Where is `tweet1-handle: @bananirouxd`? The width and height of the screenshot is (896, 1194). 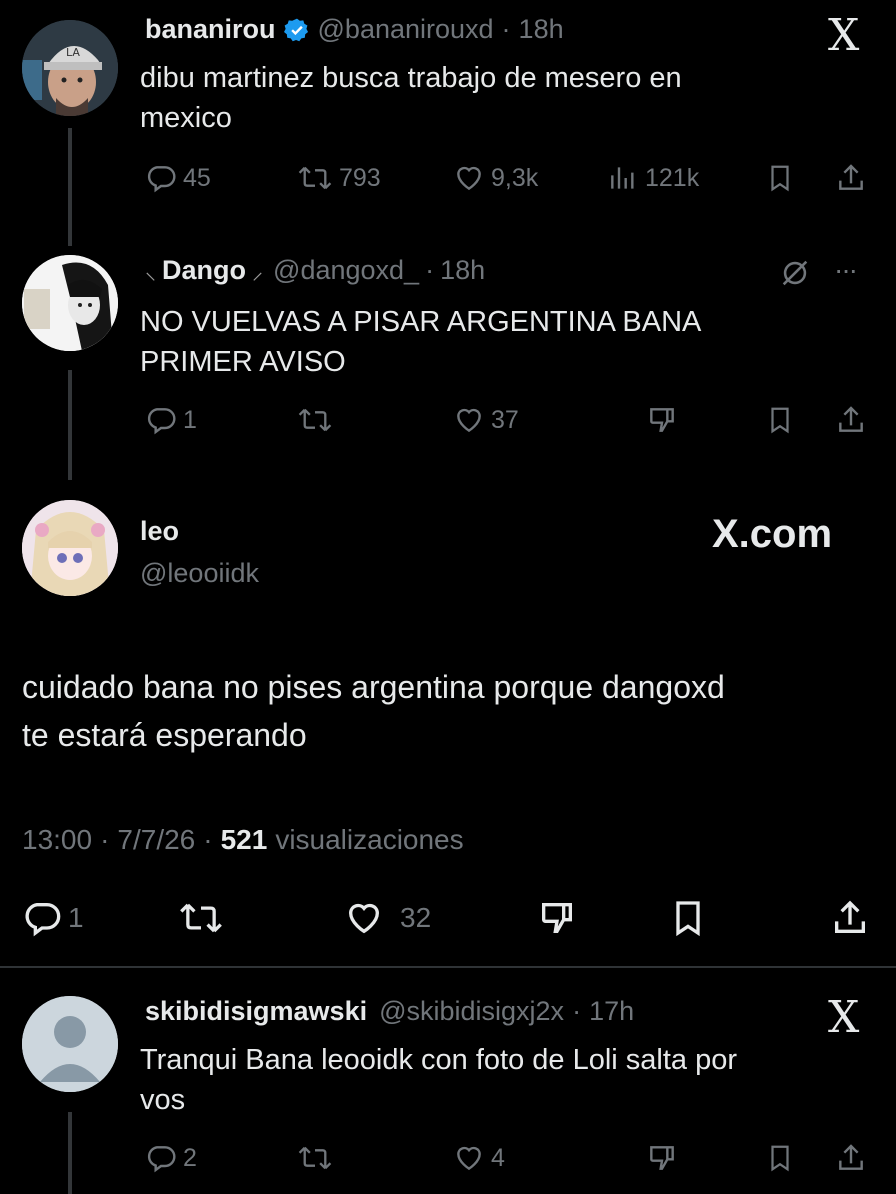
tweet1-handle: @bananirouxd is located at coordinates (406, 29).